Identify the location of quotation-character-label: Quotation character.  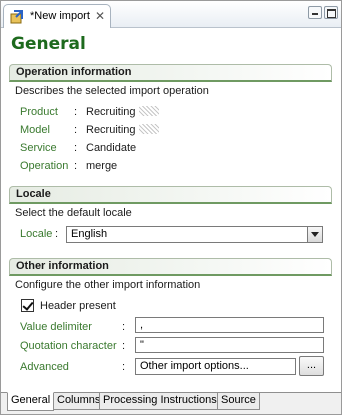
(68, 346).